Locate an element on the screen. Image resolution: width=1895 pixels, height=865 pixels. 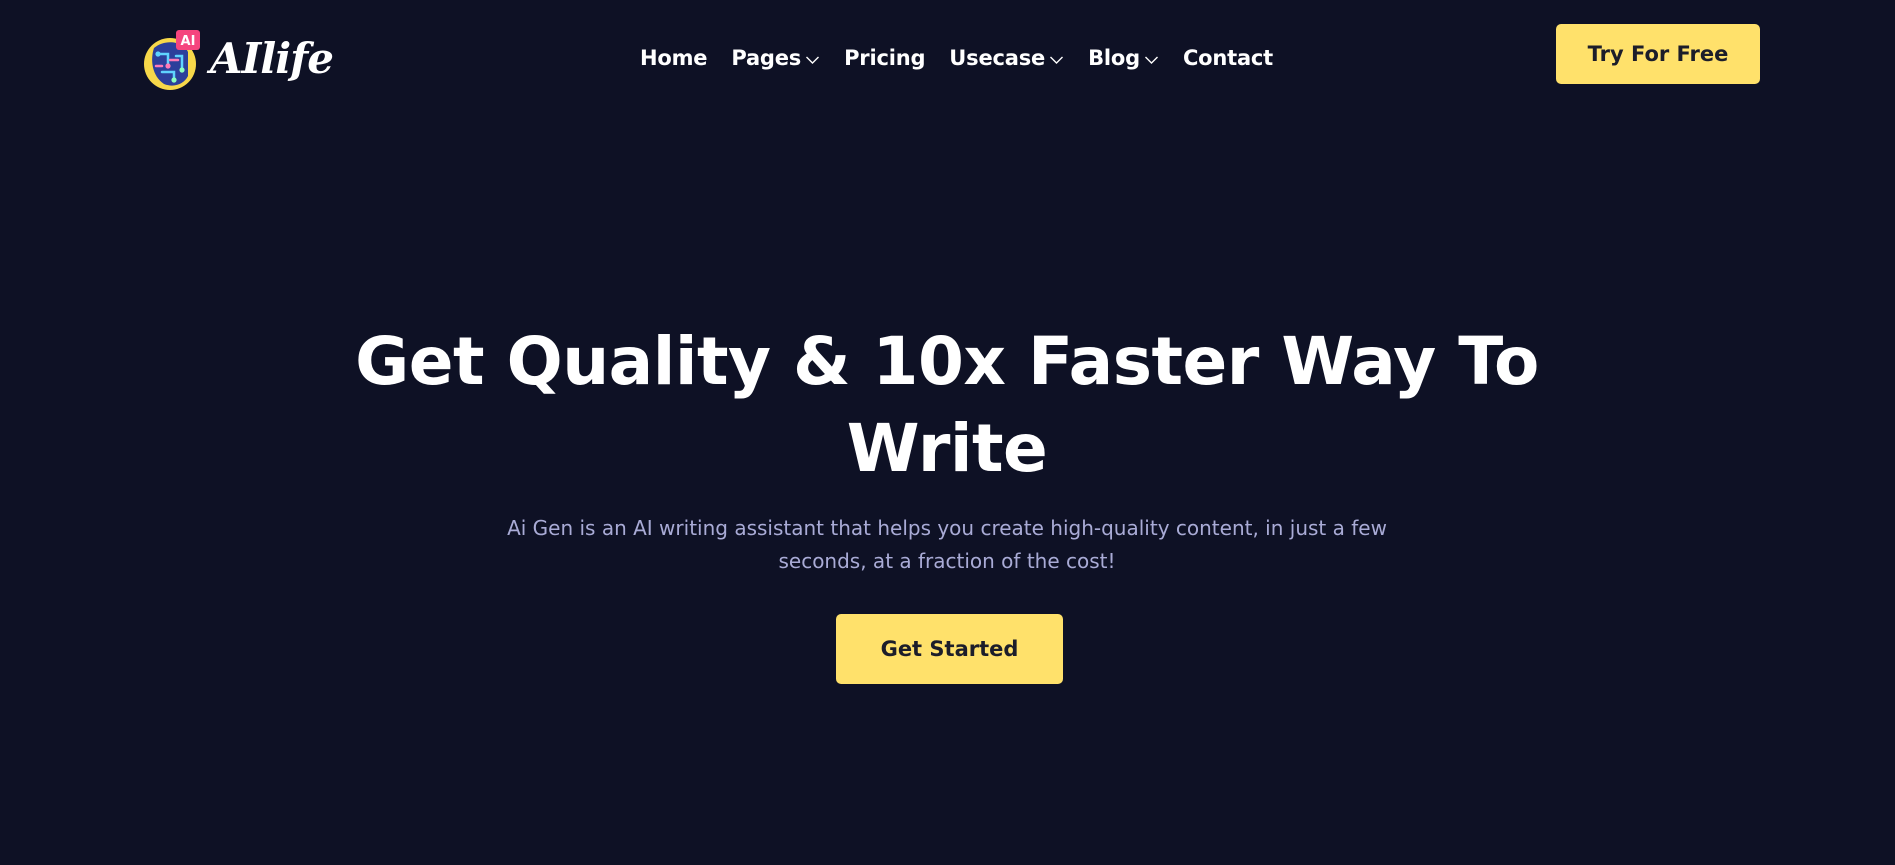
brand-logo: AI AIlife is located at coordinates (237, 59).